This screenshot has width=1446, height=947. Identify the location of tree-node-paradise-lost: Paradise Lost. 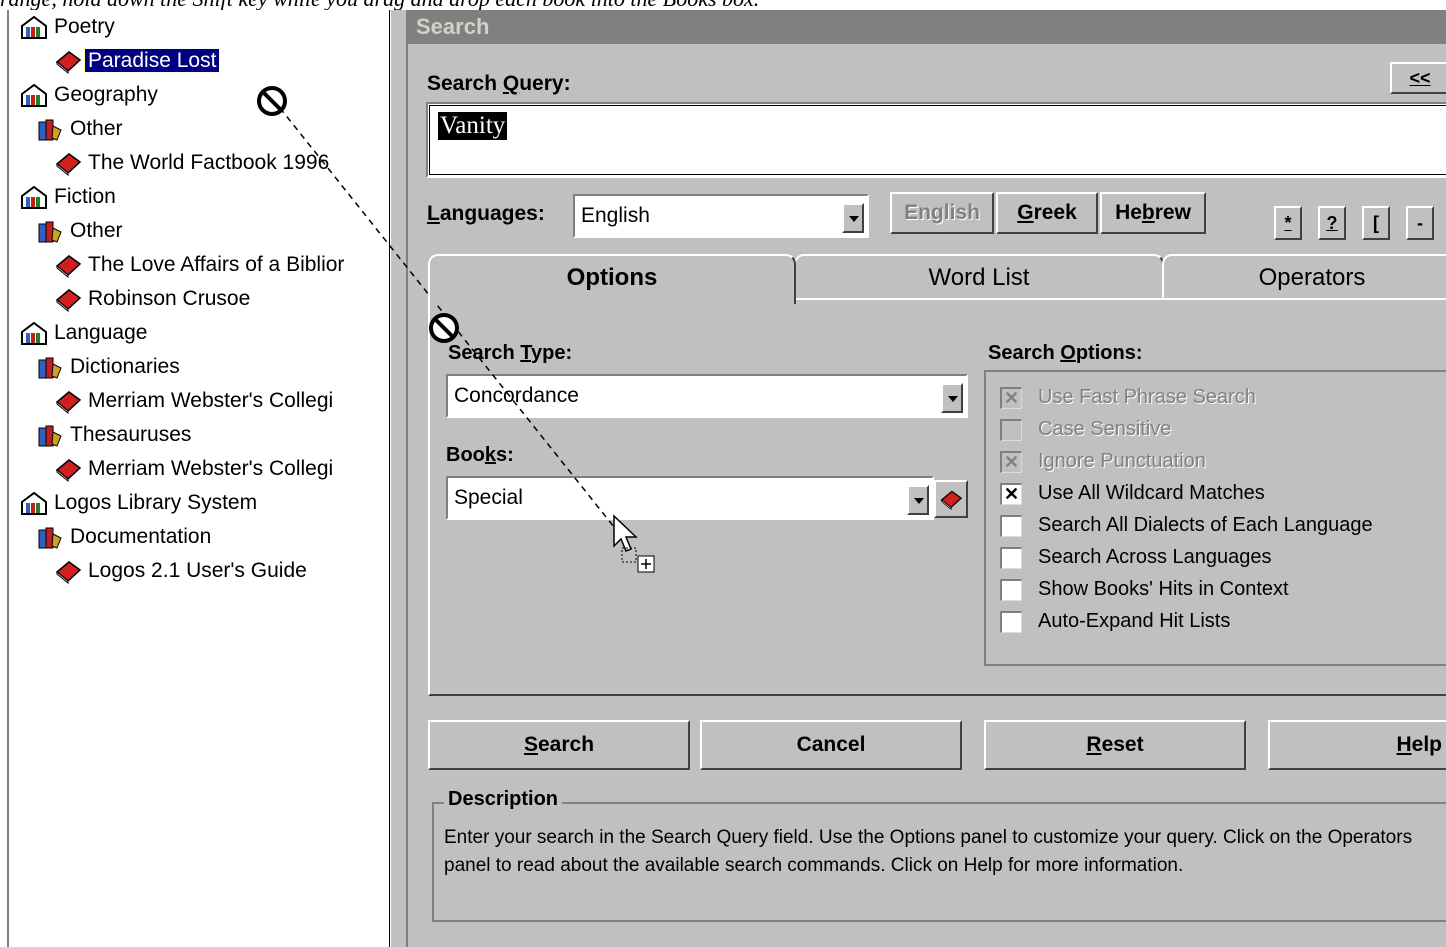
(137, 61).